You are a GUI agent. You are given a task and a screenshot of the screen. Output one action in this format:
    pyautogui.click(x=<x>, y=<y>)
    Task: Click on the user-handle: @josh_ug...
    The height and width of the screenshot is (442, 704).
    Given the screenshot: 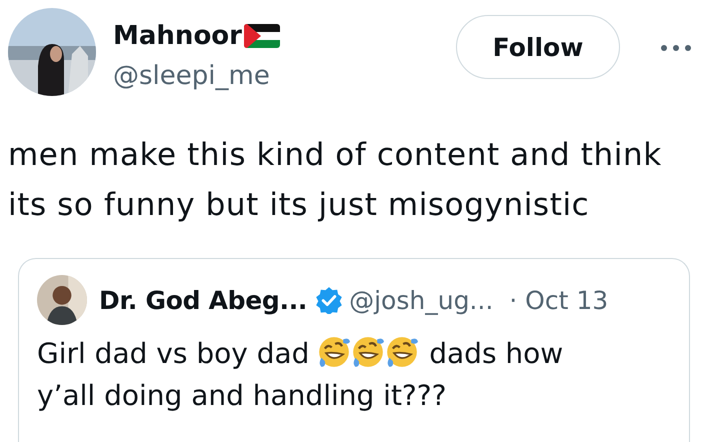 What is the action you would take?
    pyautogui.click(x=421, y=300)
    